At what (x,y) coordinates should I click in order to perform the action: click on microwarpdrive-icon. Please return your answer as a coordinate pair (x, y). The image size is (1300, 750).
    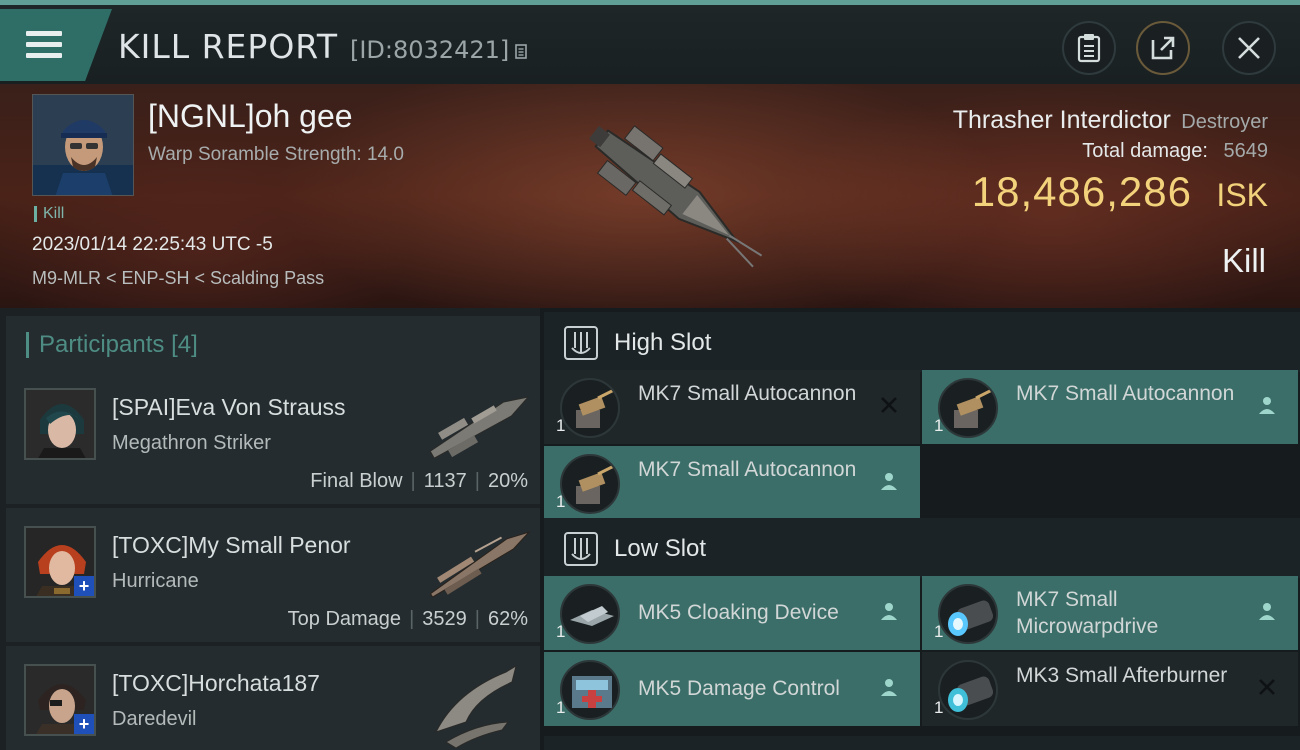
    Looking at the image, I should click on (968, 614).